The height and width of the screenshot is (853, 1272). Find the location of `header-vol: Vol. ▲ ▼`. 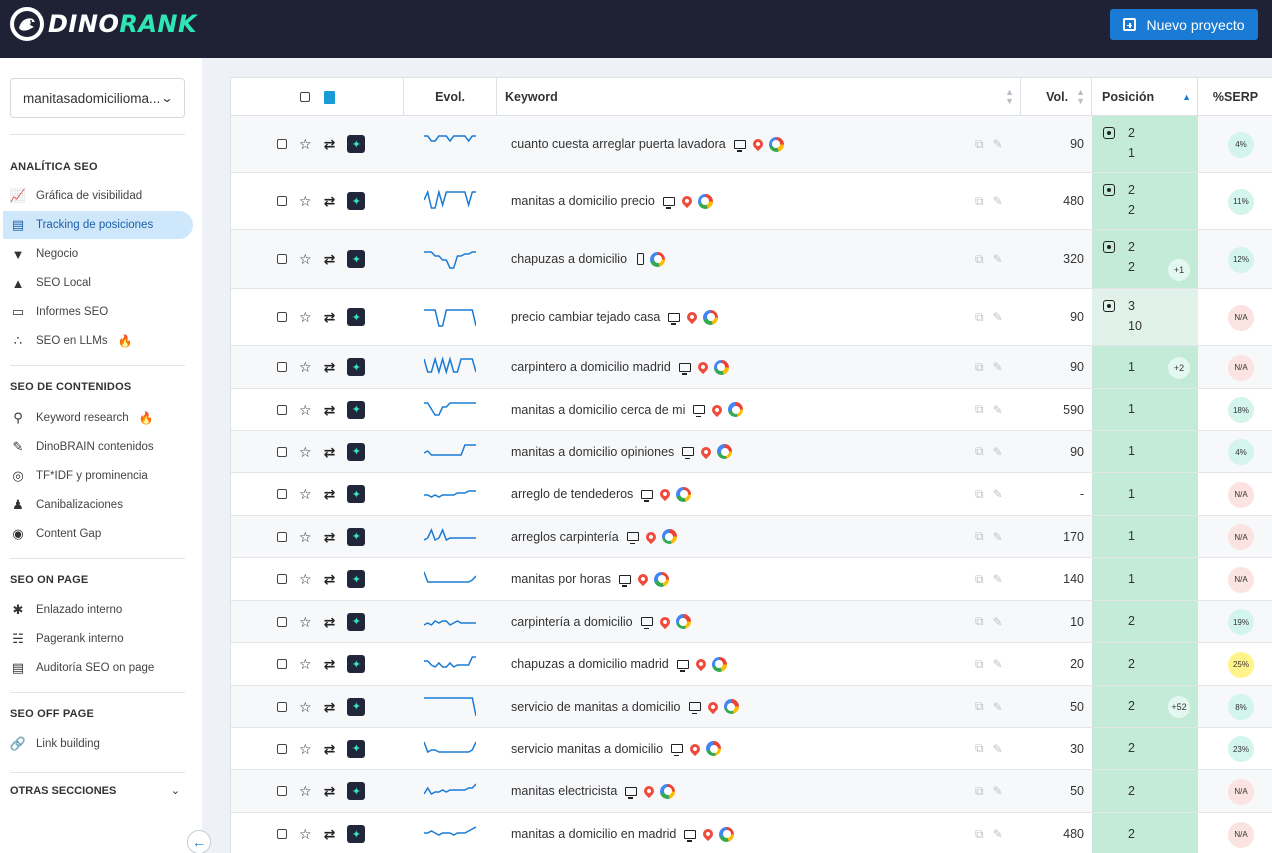

header-vol: Vol. ▲ ▼ is located at coordinates (1056, 97).